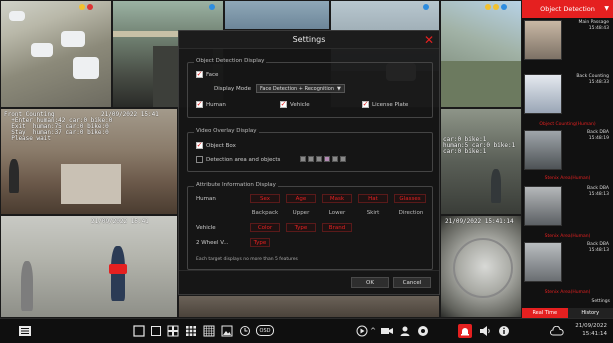 The height and width of the screenshot is (343, 613). I want to click on network-icon, so click(423, 331).